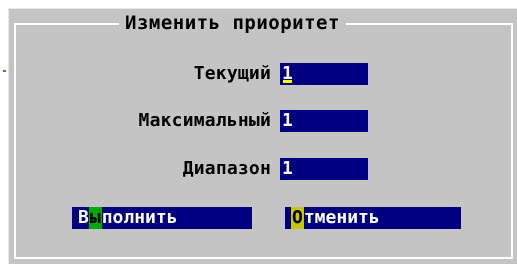  What do you see at coordinates (232, 23) in the screenshot?
I see `dialog-title: Изменить приоритет` at bounding box center [232, 23].